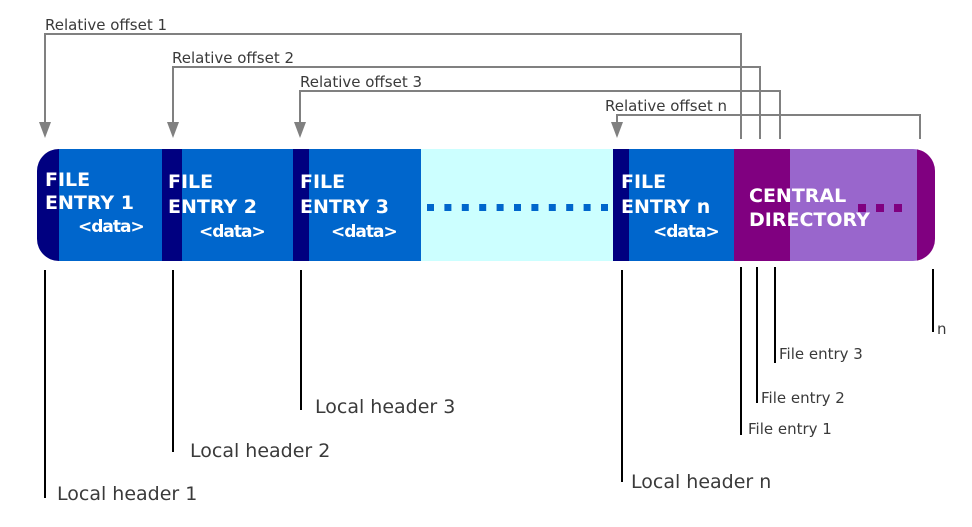 The width and height of the screenshot is (972, 527). What do you see at coordinates (322, 182) in the screenshot?
I see `entry-3-line1: FILE` at bounding box center [322, 182].